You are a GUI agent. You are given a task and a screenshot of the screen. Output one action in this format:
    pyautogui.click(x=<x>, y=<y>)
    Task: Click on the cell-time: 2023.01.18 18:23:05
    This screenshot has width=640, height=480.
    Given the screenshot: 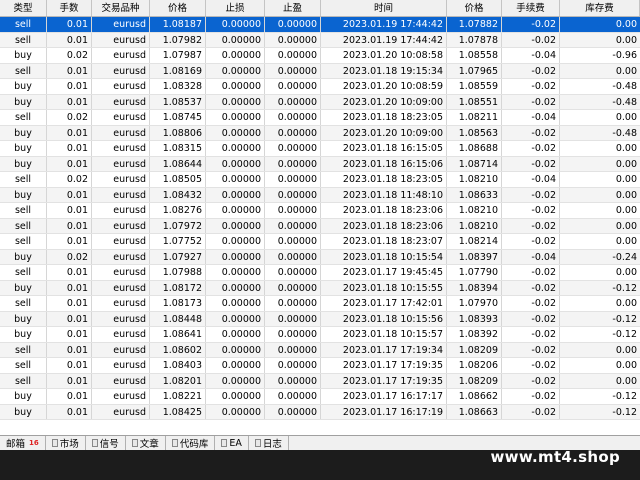 What is the action you would take?
    pyautogui.click(x=384, y=117)
    